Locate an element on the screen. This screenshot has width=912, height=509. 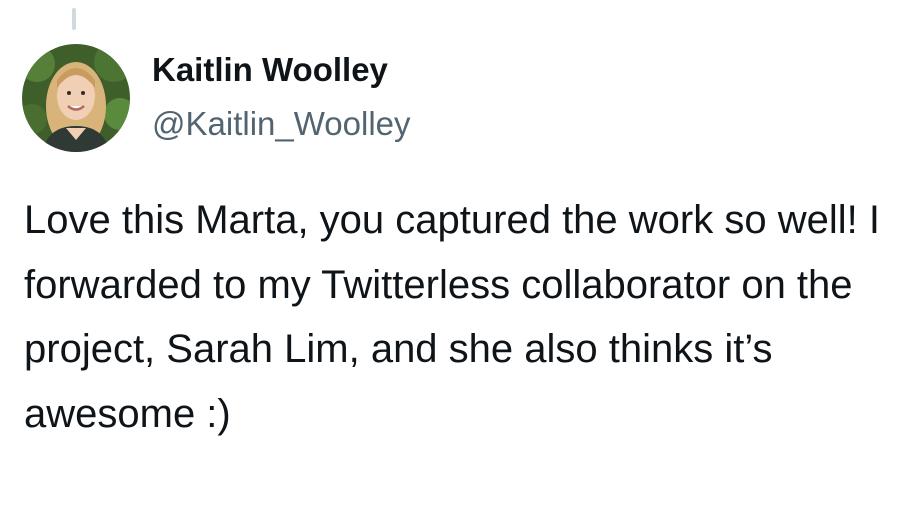
thread-connector-line is located at coordinates (74, 19).